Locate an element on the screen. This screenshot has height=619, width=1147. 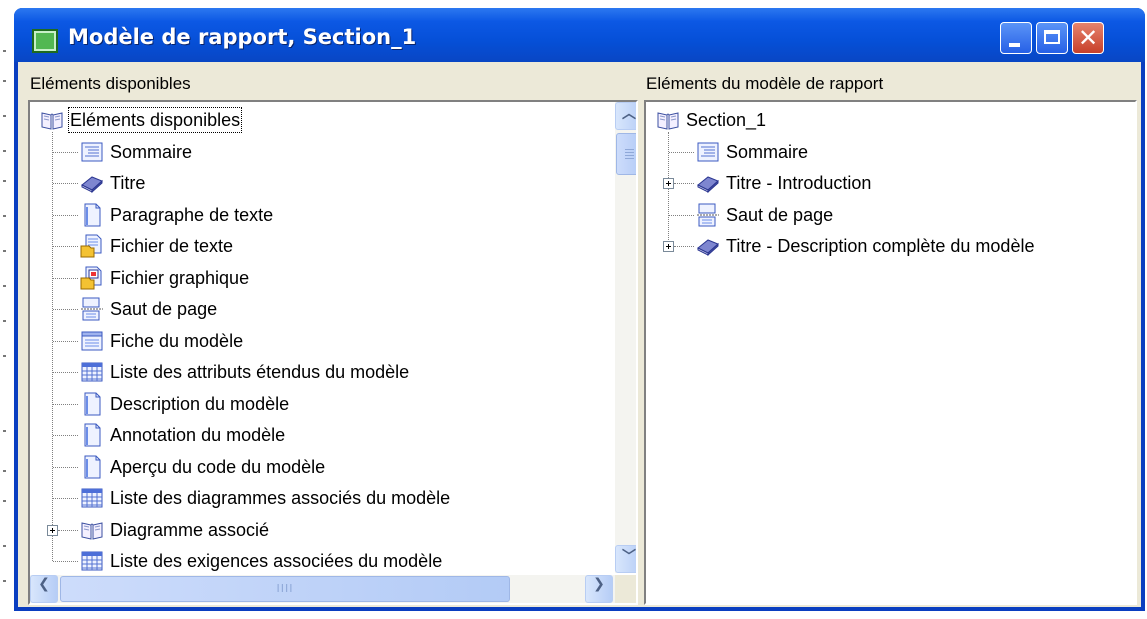
tree-item-label: Liste des diagrammes associés du modèle is located at coordinates (280, 498).